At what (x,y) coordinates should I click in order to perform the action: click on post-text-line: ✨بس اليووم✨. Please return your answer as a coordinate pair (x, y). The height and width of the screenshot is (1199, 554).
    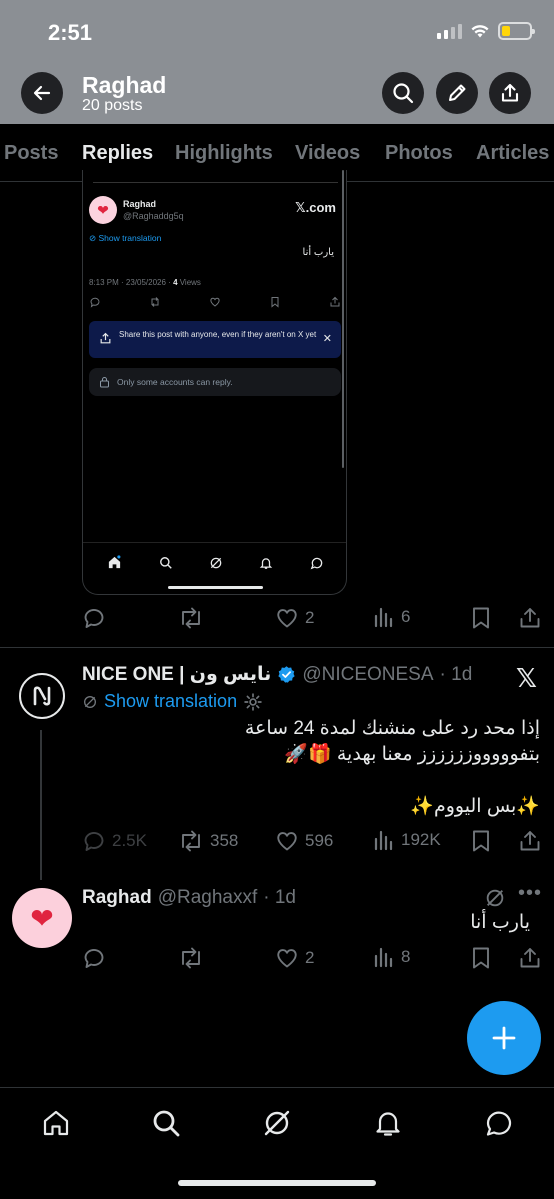
    Looking at the image, I should click on (475, 806).